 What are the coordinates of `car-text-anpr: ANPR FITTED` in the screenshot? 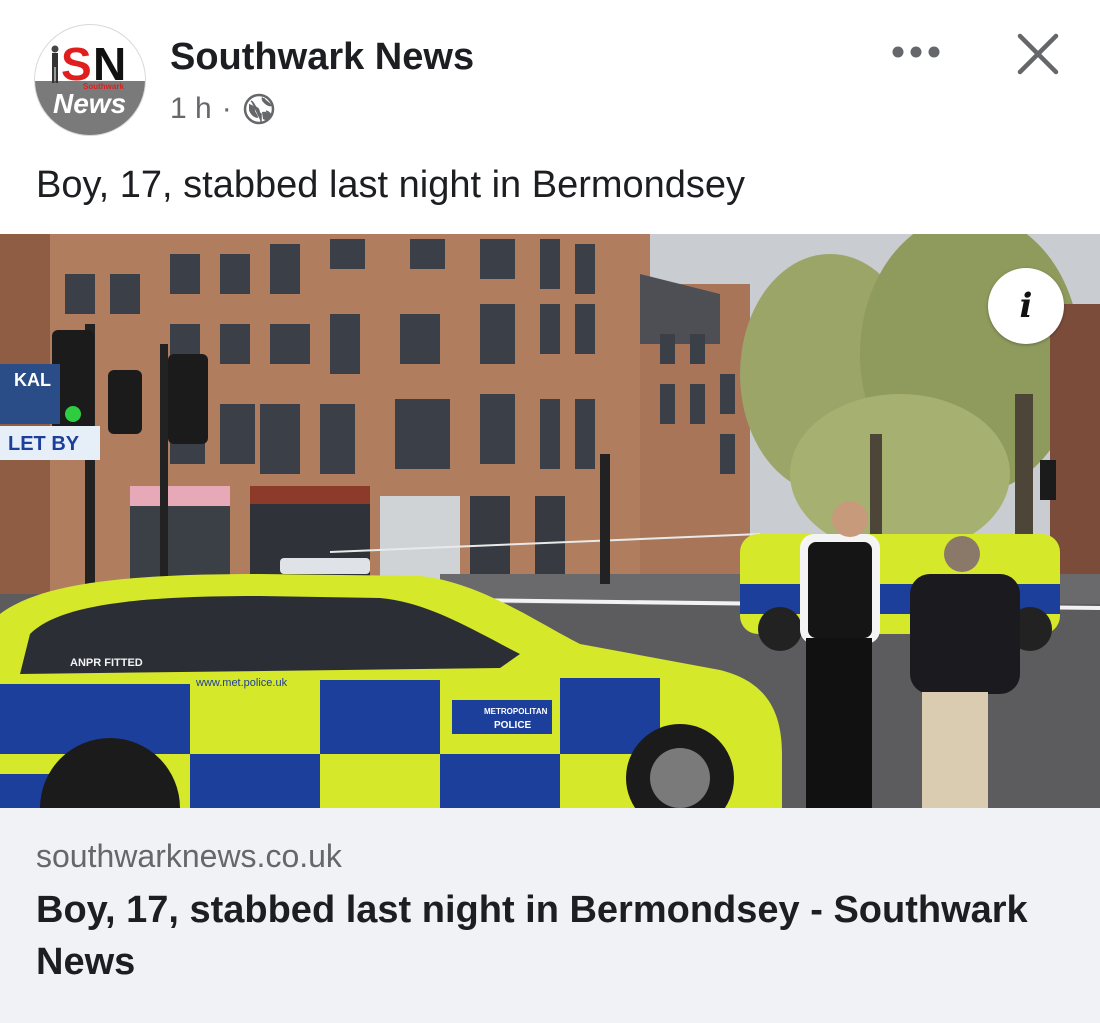 It's located at (106, 663).